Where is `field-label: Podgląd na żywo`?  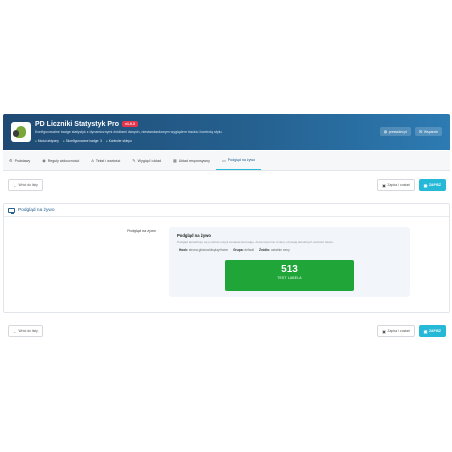
field-label: Podgląd na żywo is located at coordinates (141, 231).